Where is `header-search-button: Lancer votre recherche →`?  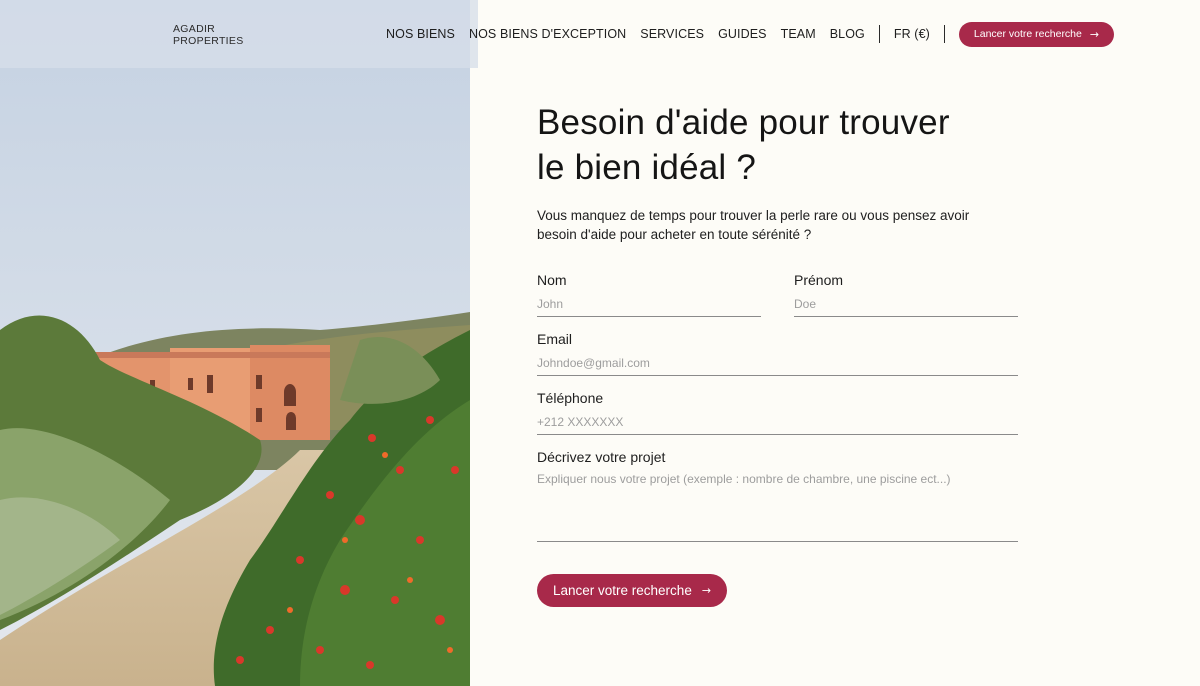 header-search-button: Lancer votre recherche → is located at coordinates (1036, 34).